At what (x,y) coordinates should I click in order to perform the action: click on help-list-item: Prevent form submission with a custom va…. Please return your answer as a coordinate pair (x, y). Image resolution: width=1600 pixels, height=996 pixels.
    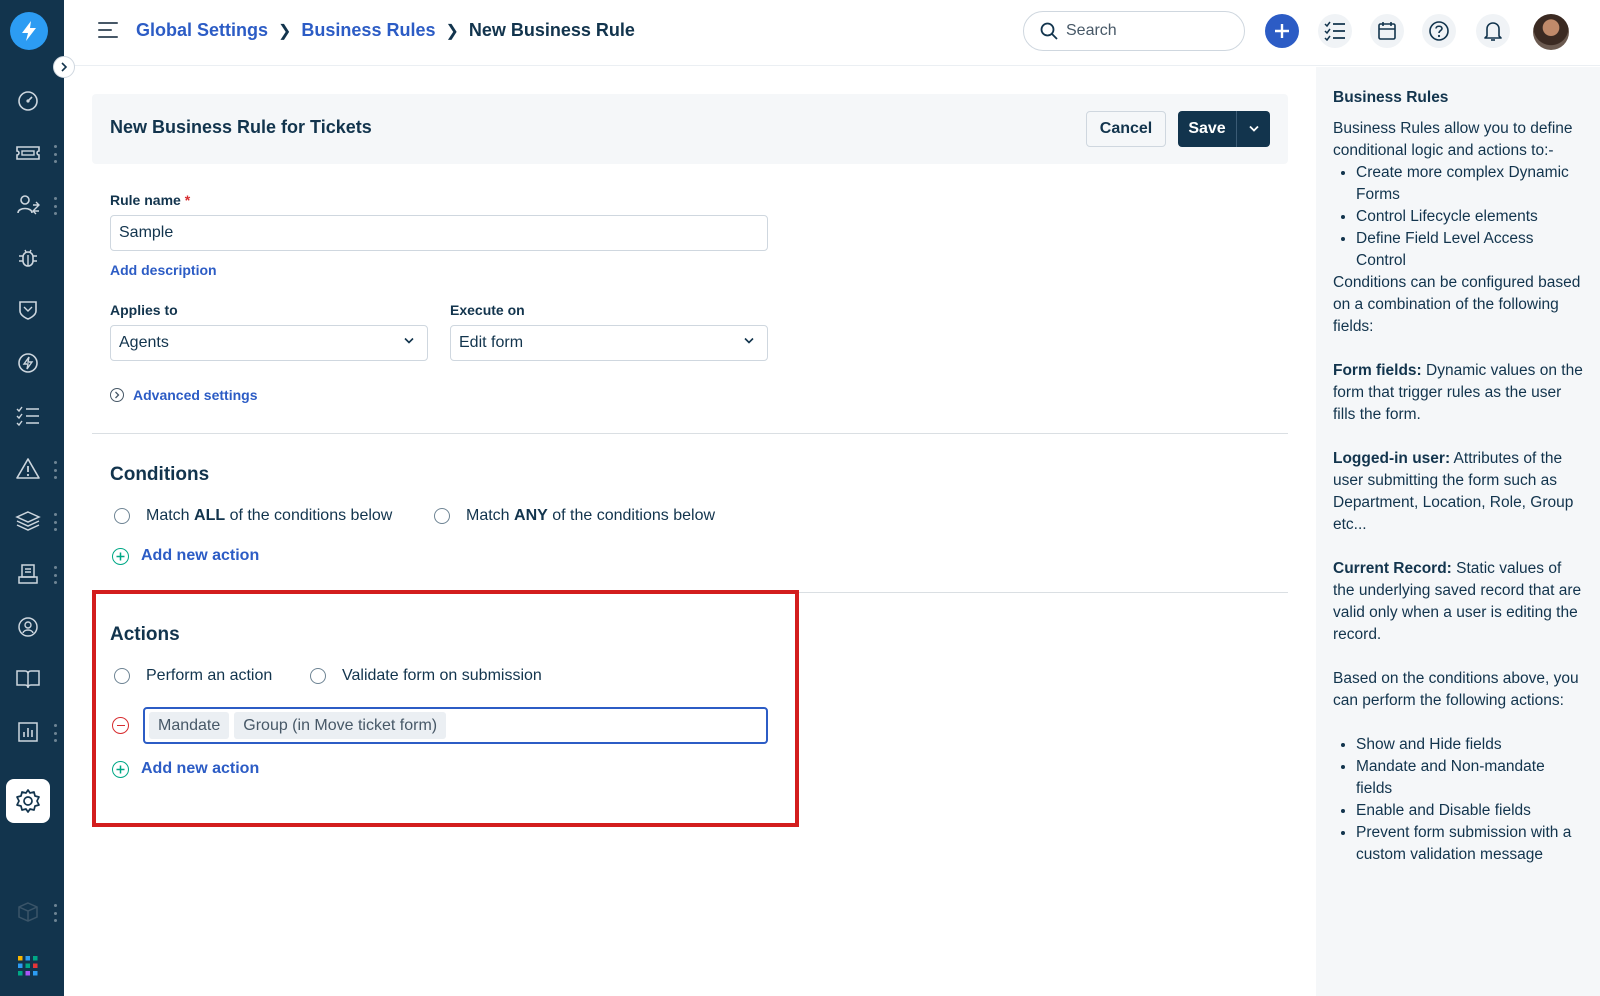
    Looking at the image, I should click on (1470, 844).